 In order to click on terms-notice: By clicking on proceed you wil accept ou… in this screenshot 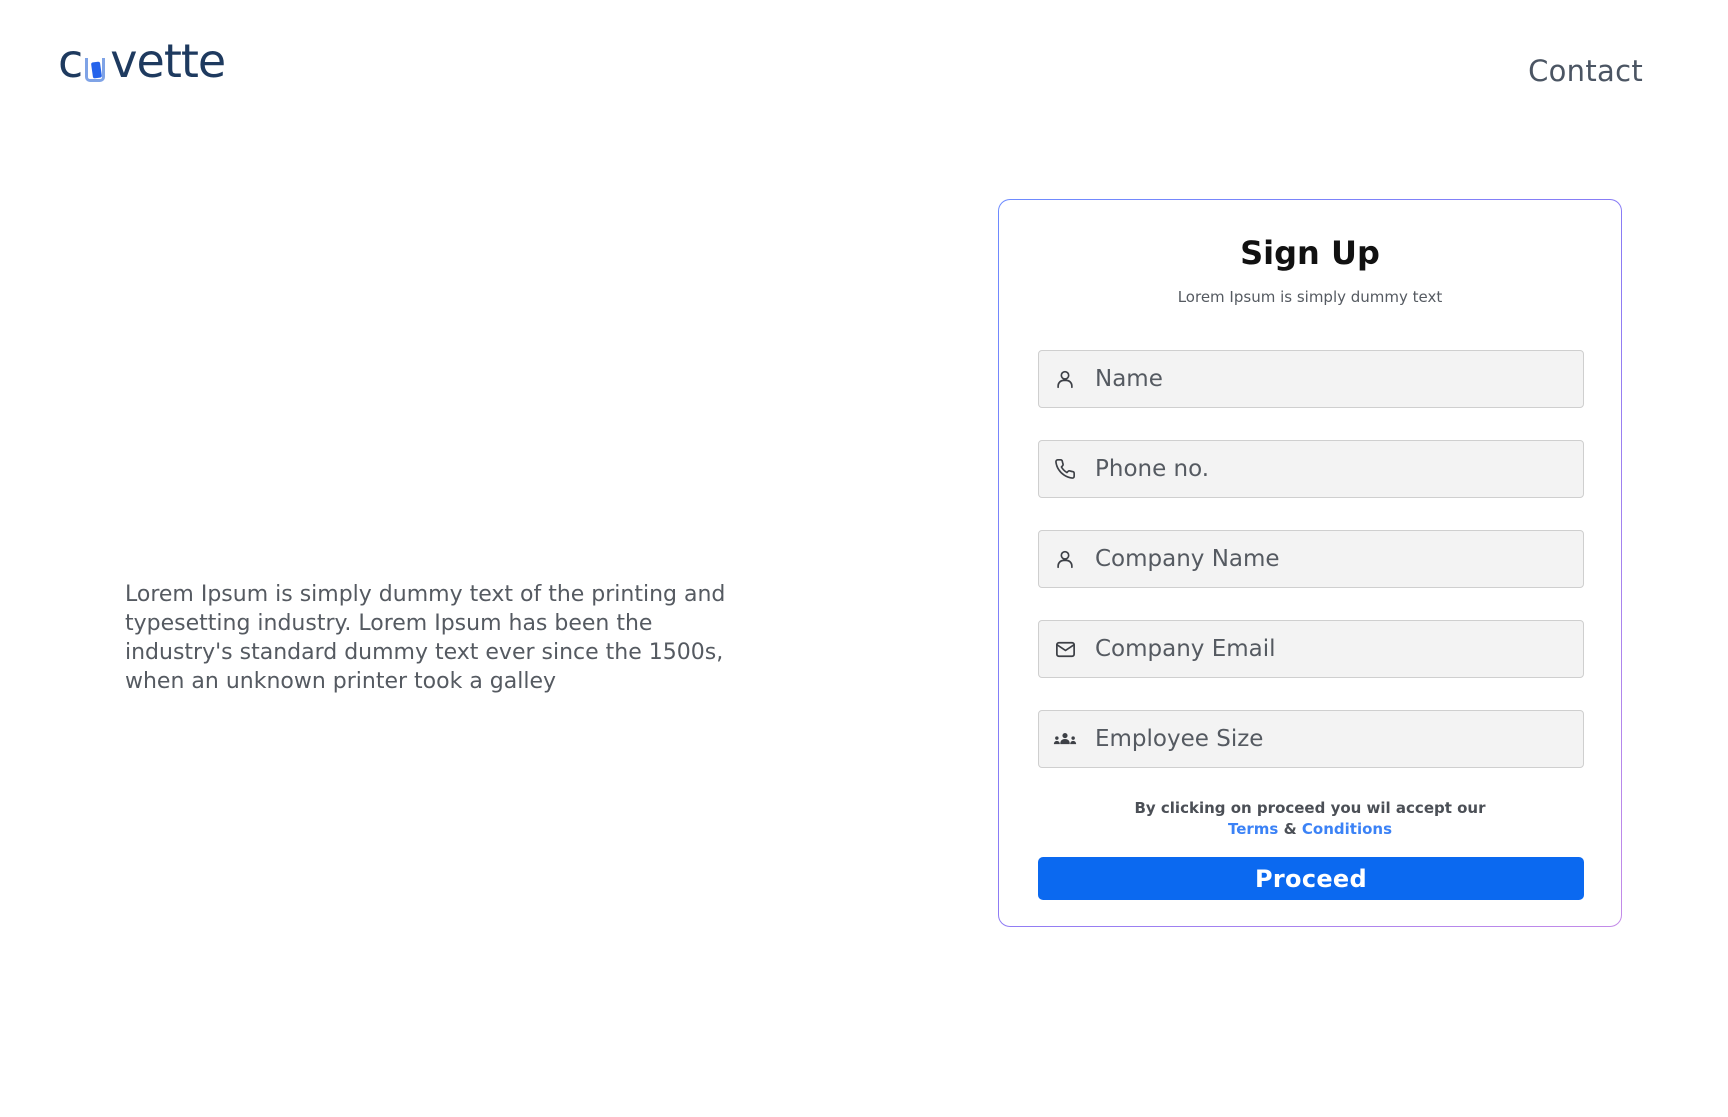, I will do `click(1310, 819)`.